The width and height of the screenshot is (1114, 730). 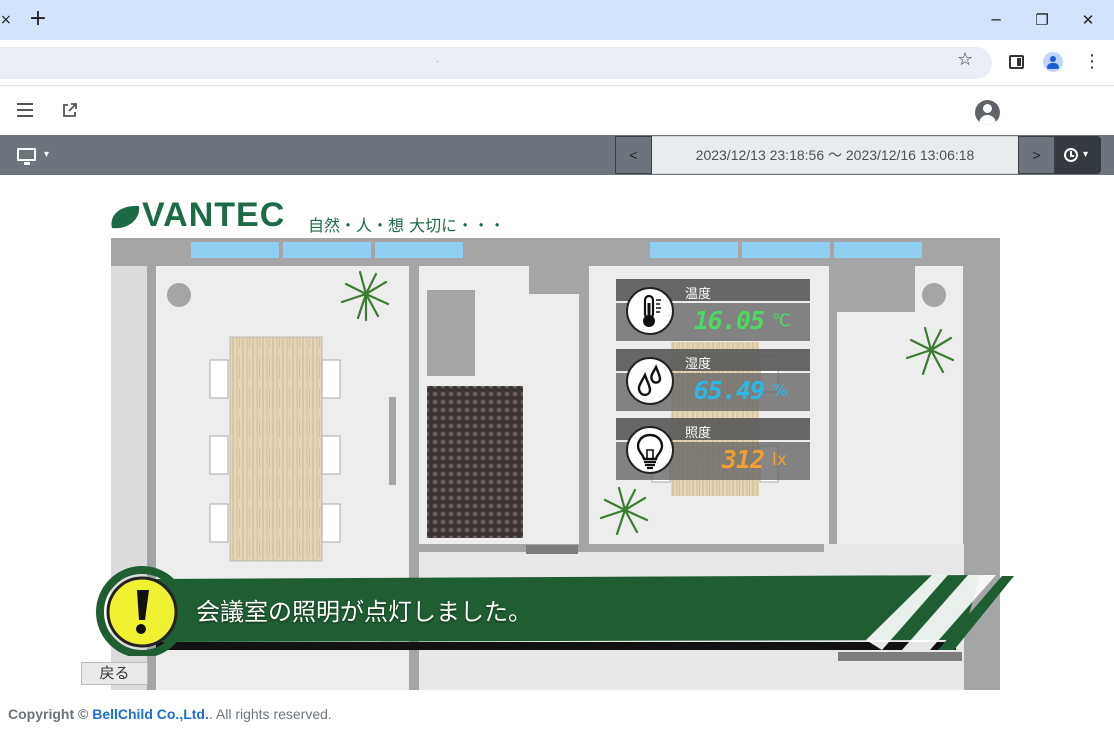 What do you see at coordinates (698, 364) in the screenshot?
I see `humidity-label: 湿度` at bounding box center [698, 364].